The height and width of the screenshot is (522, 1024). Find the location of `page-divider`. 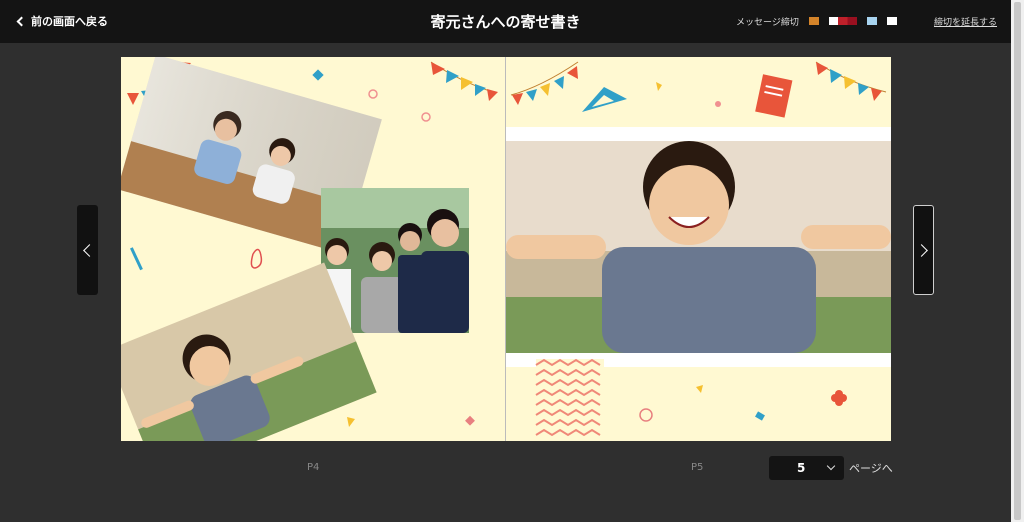

page-divider is located at coordinates (505, 249).